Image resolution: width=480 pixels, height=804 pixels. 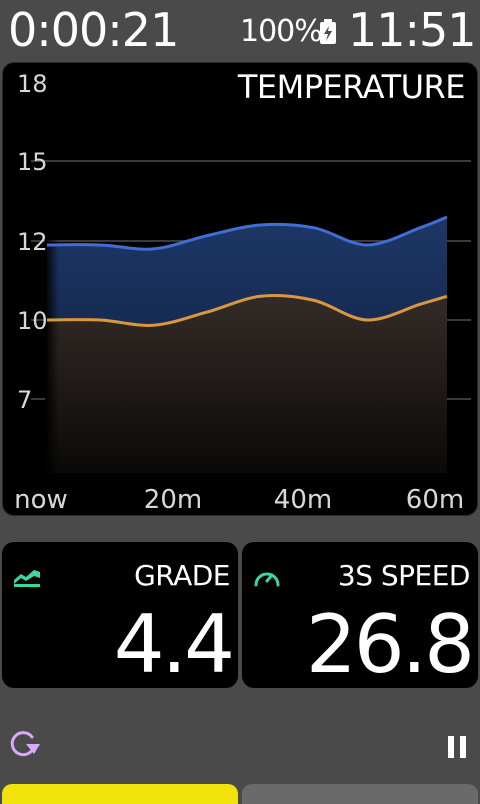 I want to click on y-tick-label: 10, so click(x=32, y=321).